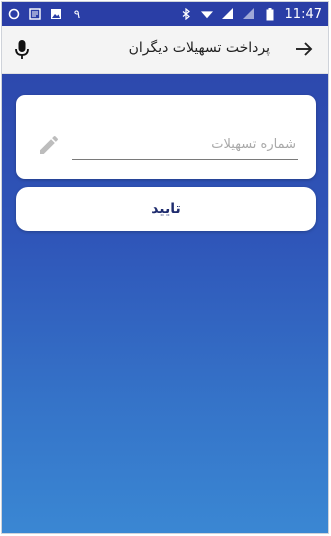 Image resolution: width=331 pixels, height=536 pixels. Describe the element at coordinates (186, 14) in the screenshot. I see `bluetooth-icon` at that location.